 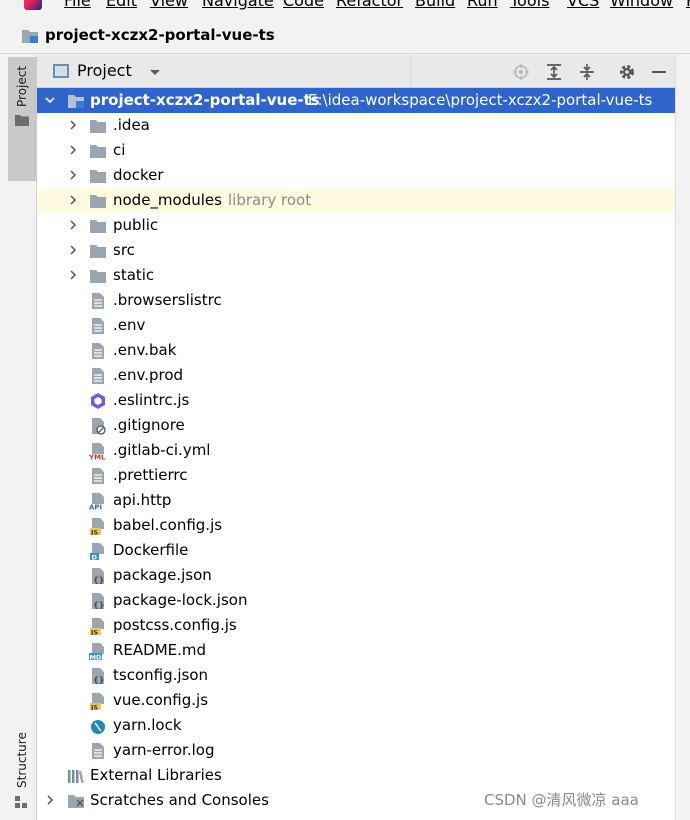 What do you see at coordinates (164, 750) in the screenshot?
I see `tree-file-name: yarn-error.log` at bounding box center [164, 750].